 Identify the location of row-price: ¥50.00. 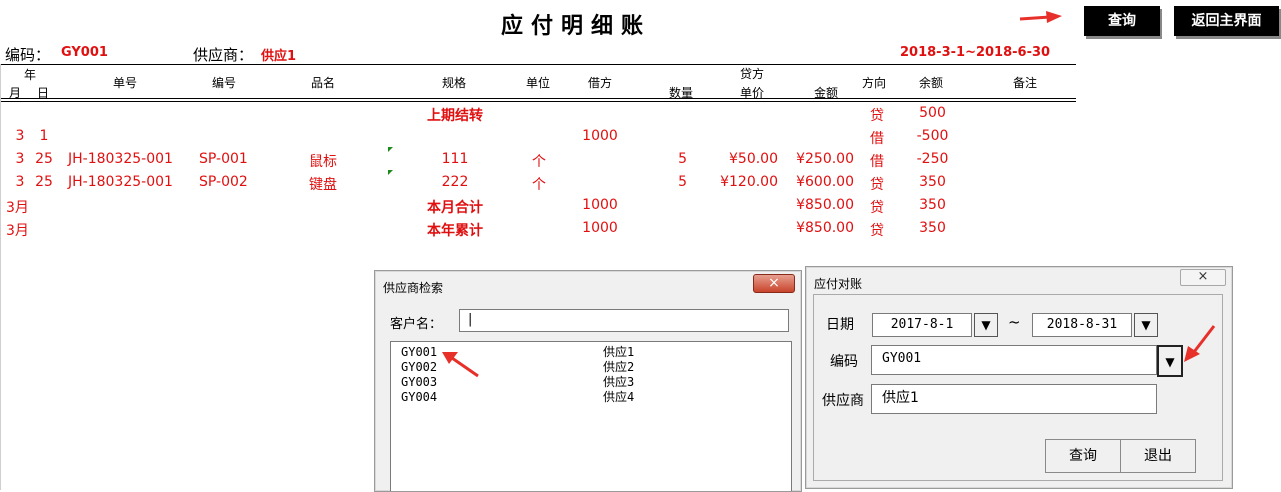
(753, 159).